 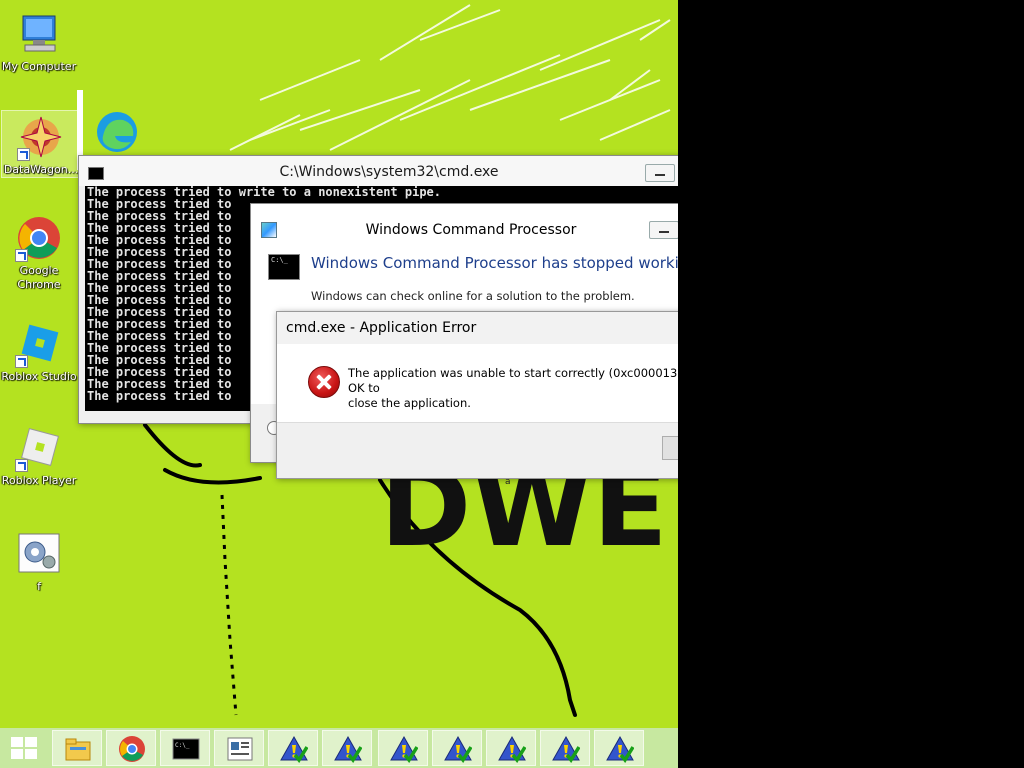 I want to click on datawagon-icon, so click(x=41, y=137).